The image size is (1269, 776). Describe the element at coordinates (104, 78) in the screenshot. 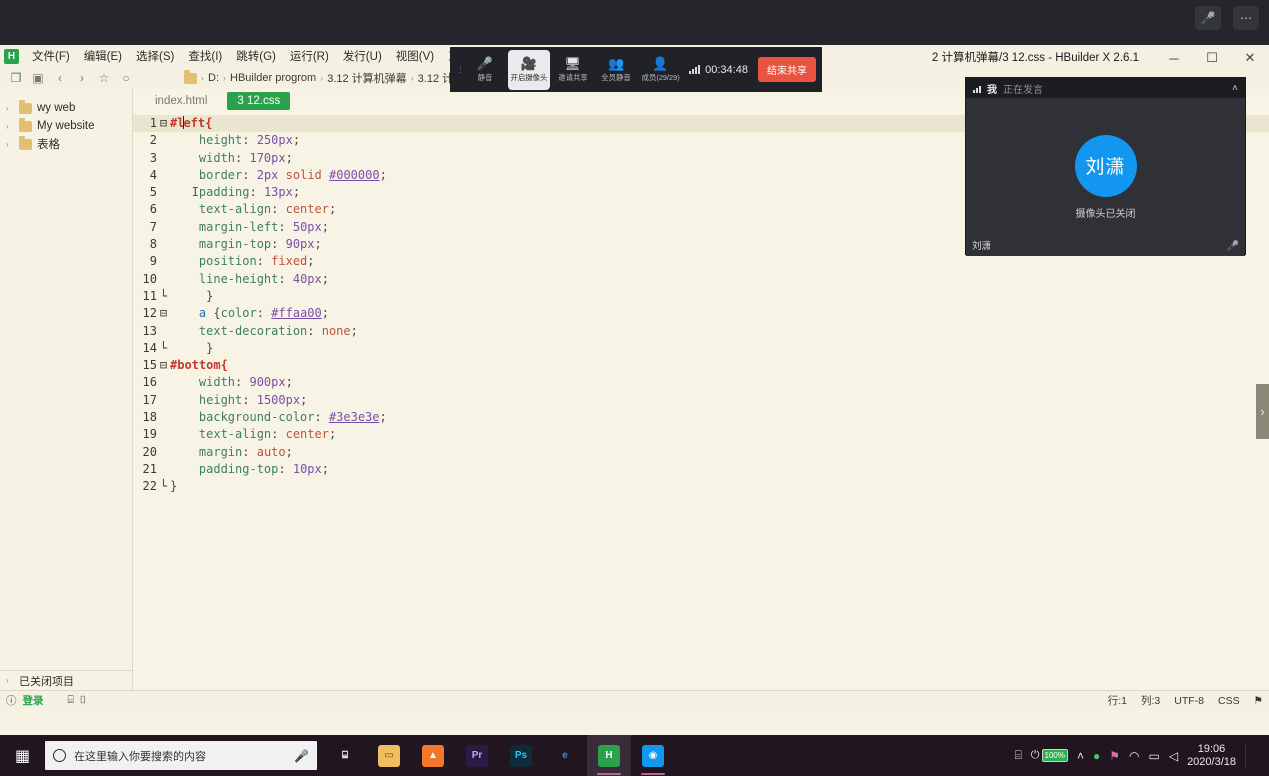

I see `favorite-icon: ☆` at that location.